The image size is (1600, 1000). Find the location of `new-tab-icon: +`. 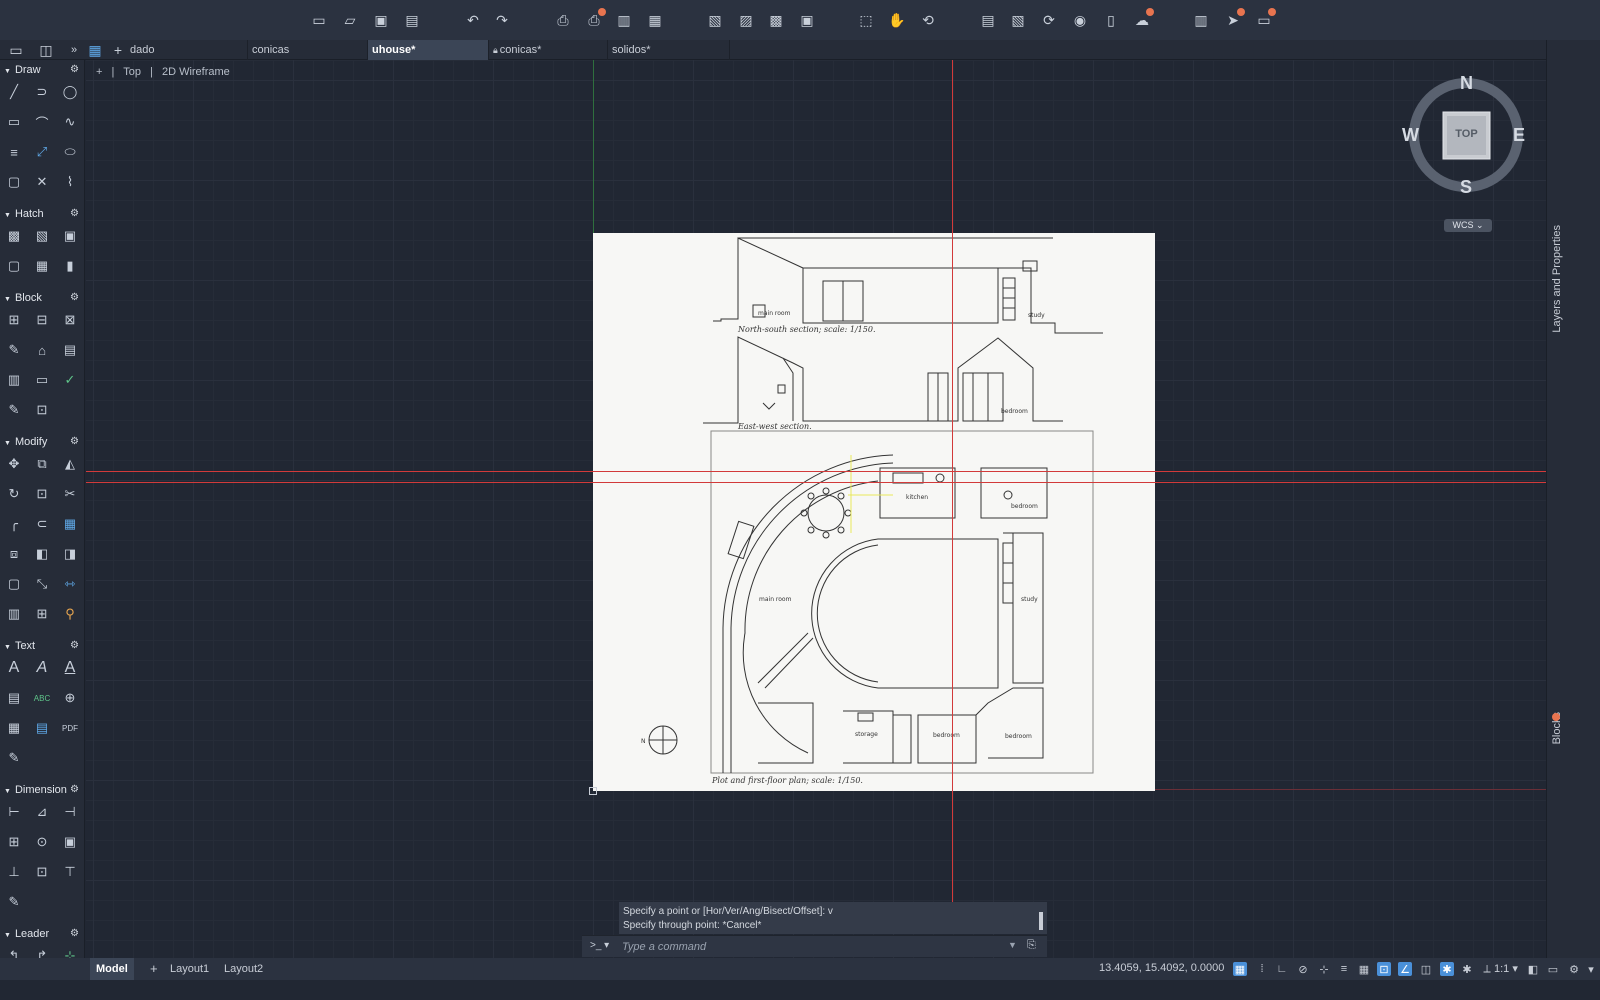

new-tab-icon: + is located at coordinates (118, 50).